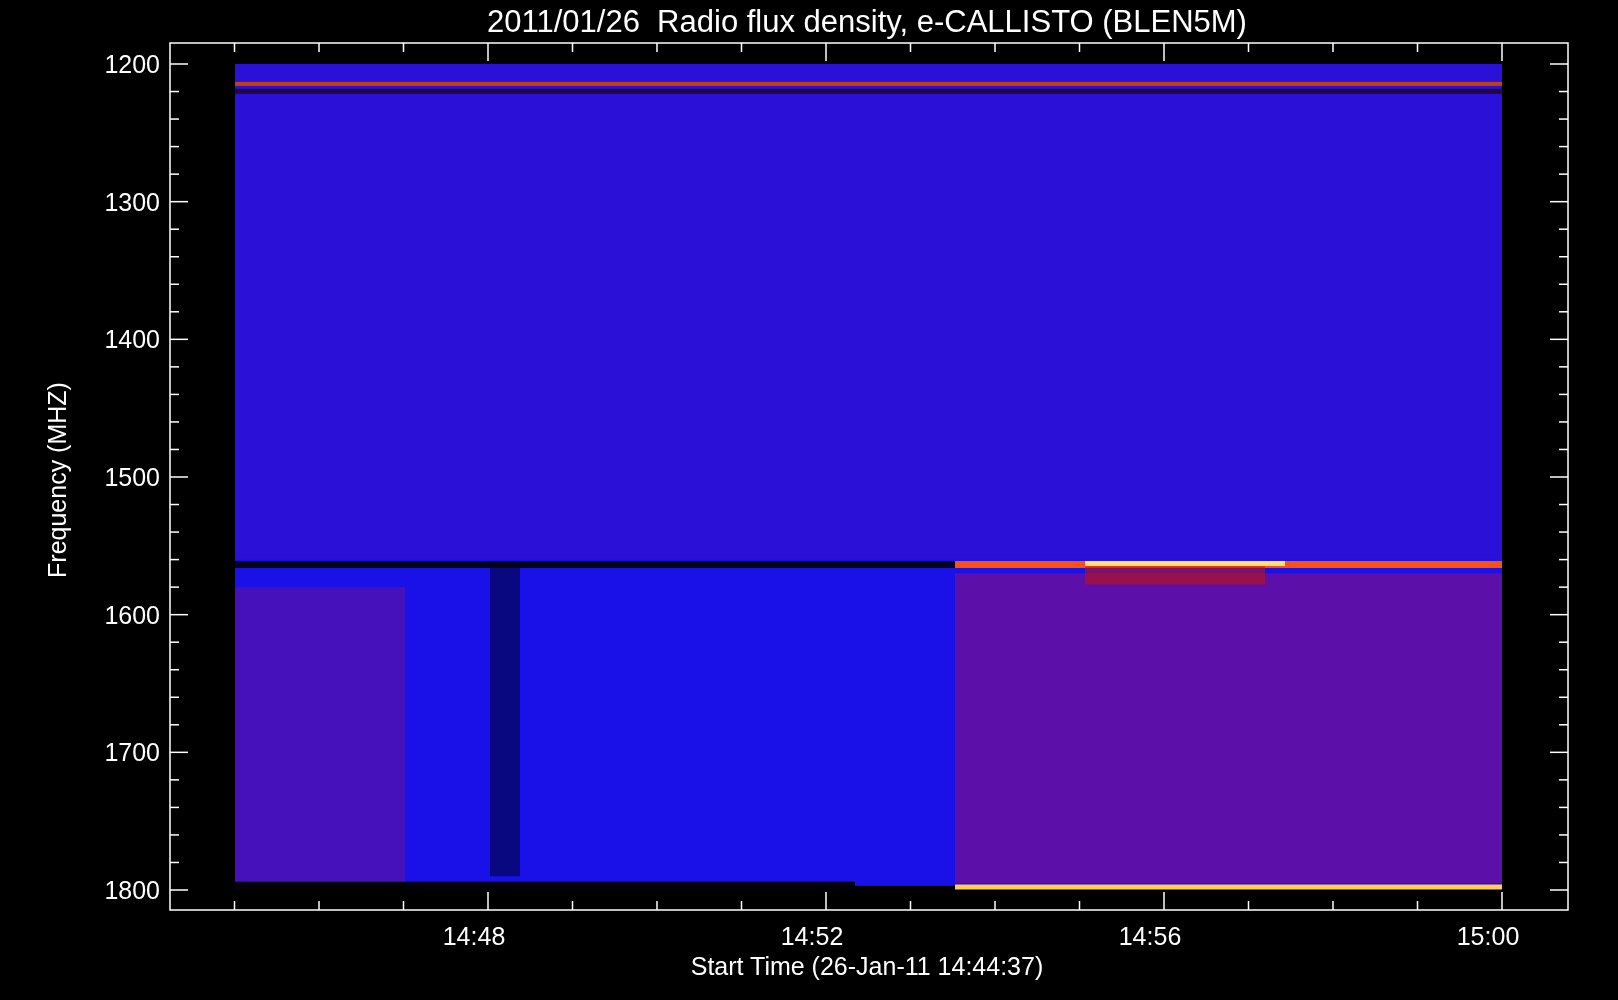 Image resolution: width=1618 pixels, height=1000 pixels. I want to click on axis-tick-label: 14:52, so click(812, 936).